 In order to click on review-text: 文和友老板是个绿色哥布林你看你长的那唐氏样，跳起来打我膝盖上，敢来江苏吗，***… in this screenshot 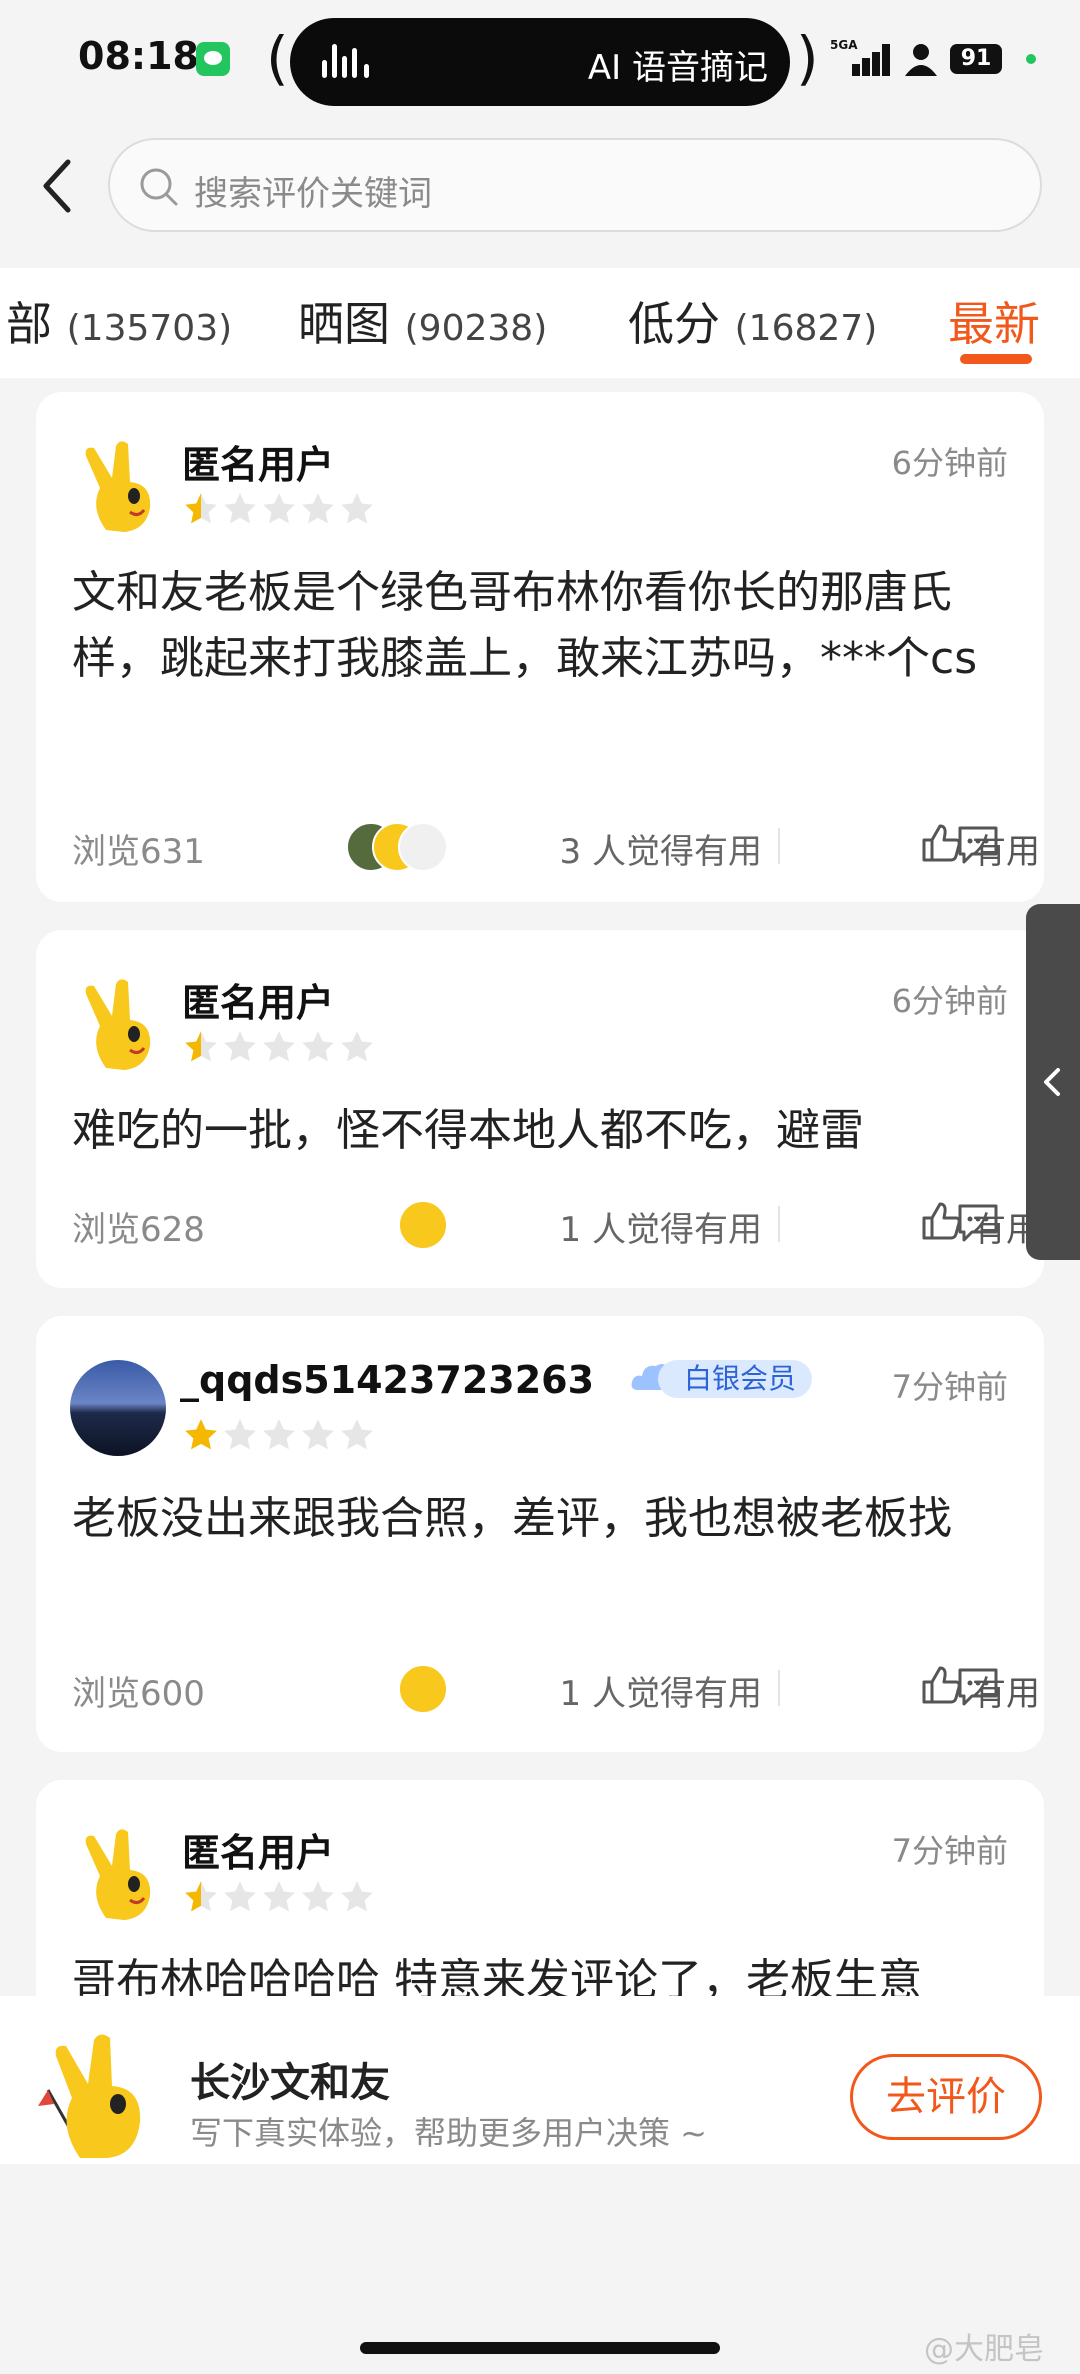, I will do `click(542, 626)`.